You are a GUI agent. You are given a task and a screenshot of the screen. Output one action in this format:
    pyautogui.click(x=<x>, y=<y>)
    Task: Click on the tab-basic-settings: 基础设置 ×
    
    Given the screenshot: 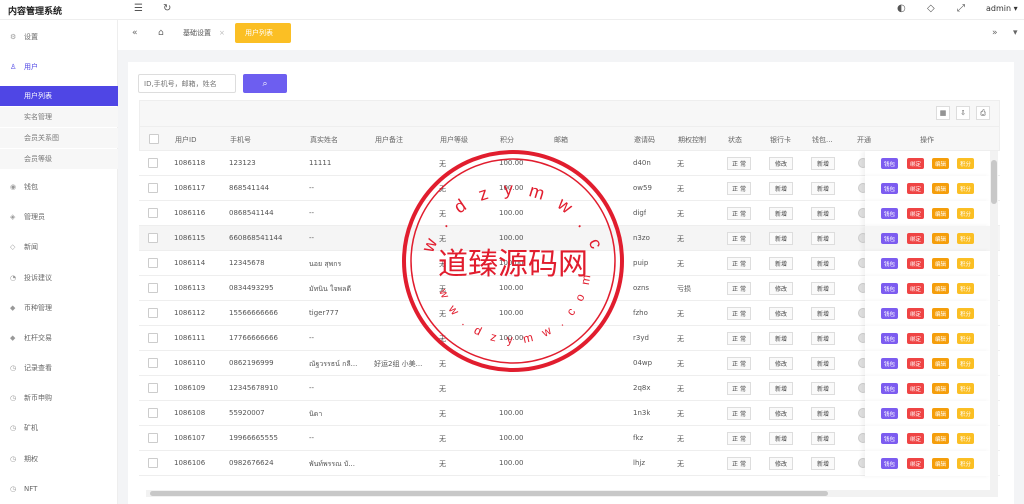 What is the action you would take?
    pyautogui.click(x=204, y=33)
    